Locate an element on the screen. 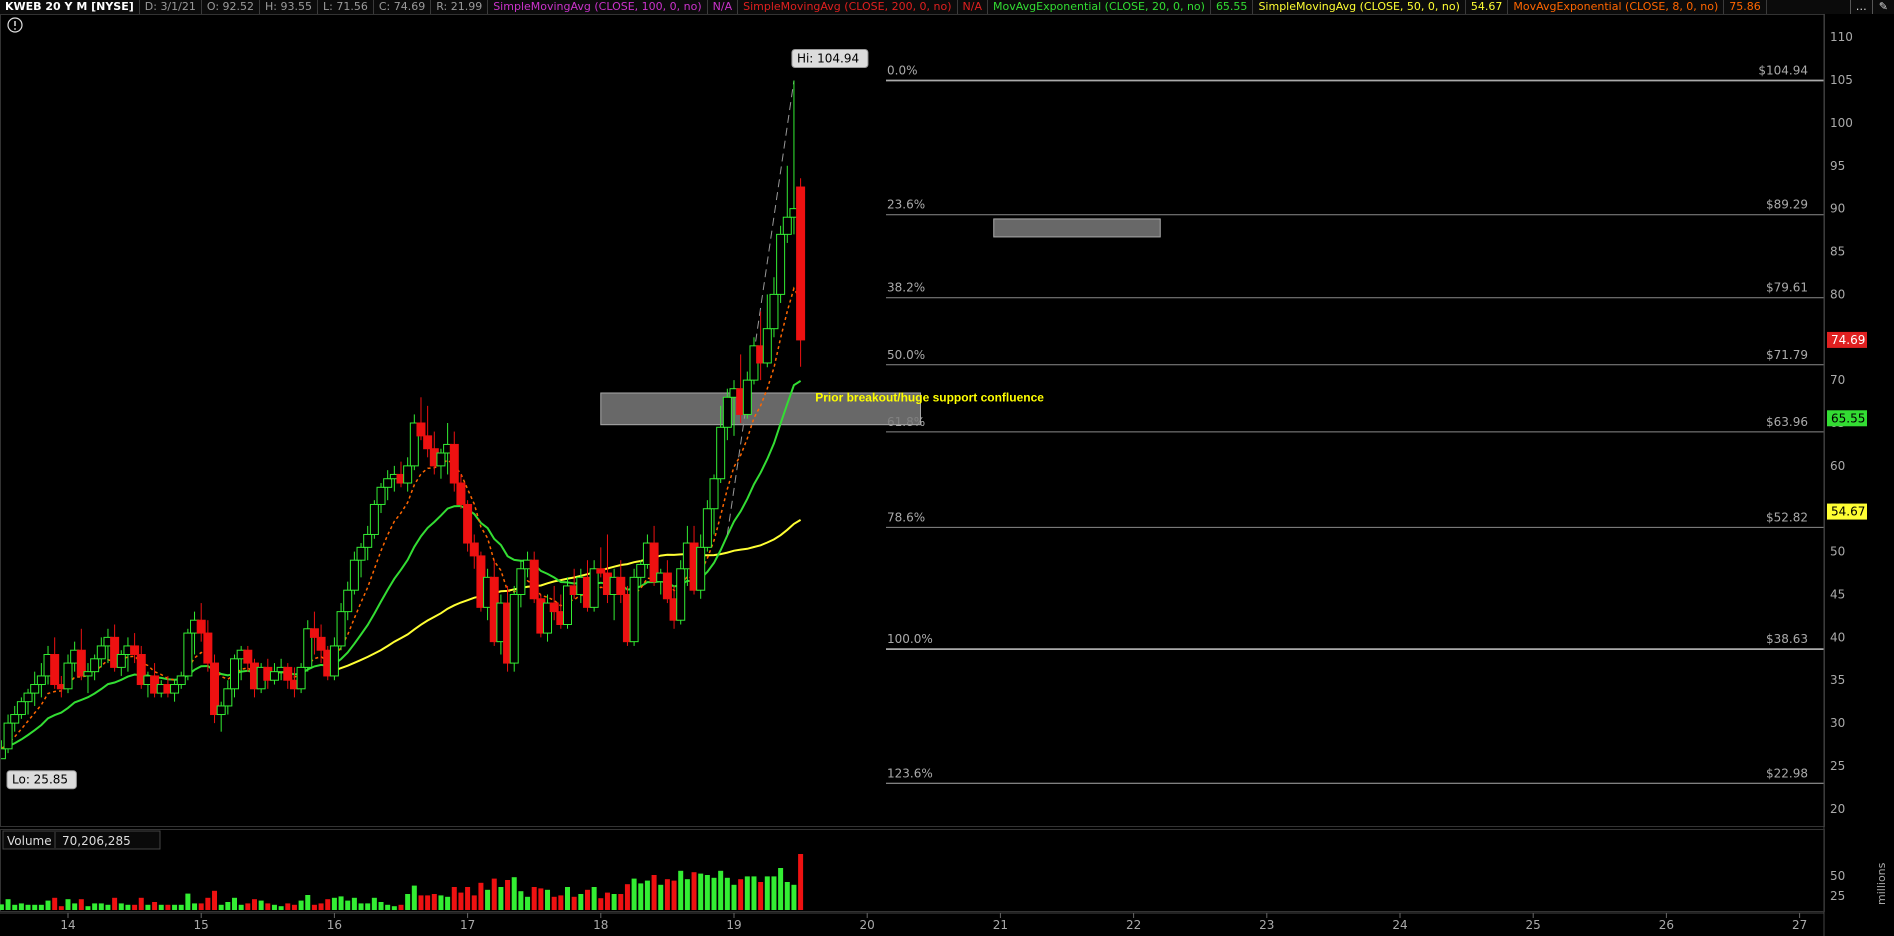 The width and height of the screenshot is (1894, 936). fib-price-label: $71.79 is located at coordinates (1787, 355).